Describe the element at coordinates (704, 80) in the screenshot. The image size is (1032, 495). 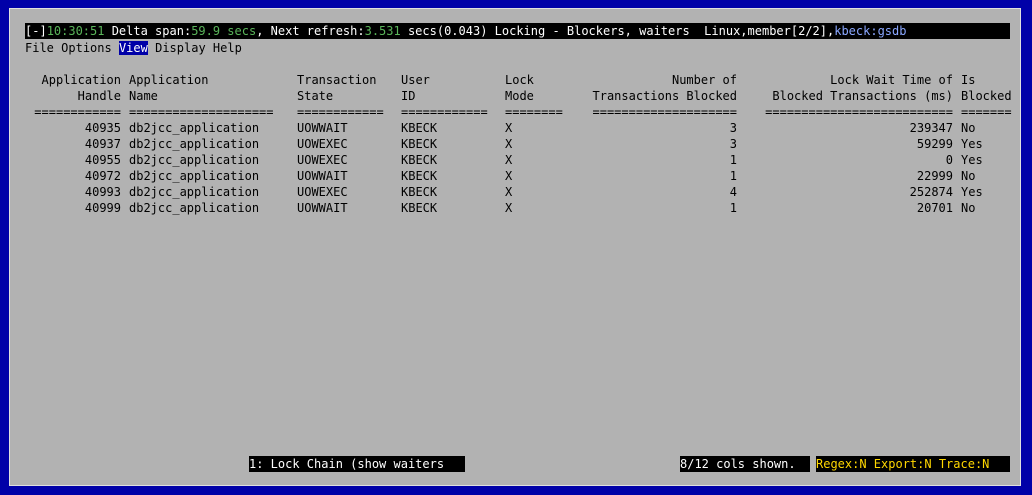
I see `column-header-blocked_count: Number of` at that location.